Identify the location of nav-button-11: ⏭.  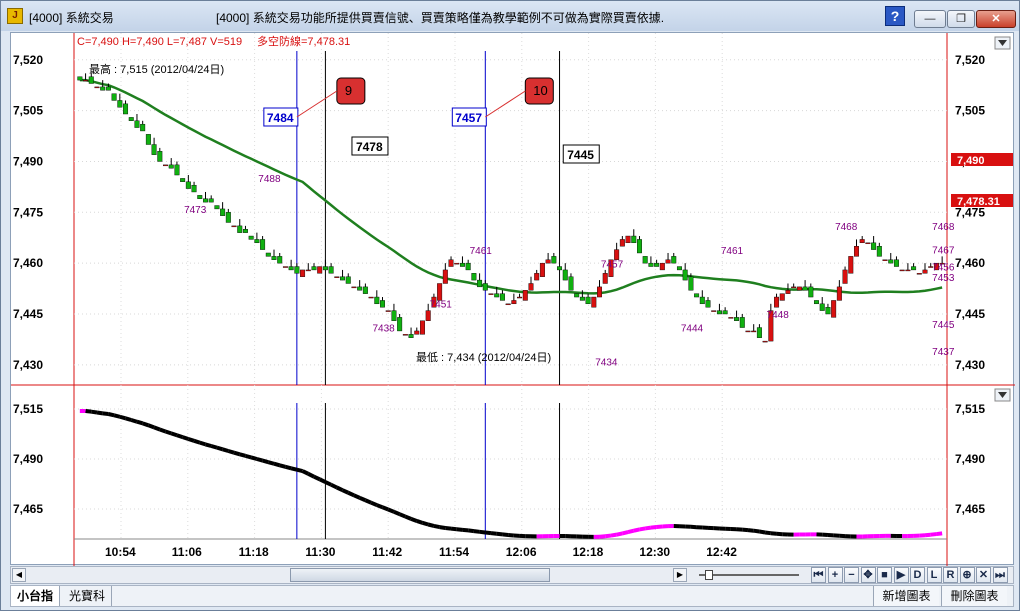
(1000, 575).